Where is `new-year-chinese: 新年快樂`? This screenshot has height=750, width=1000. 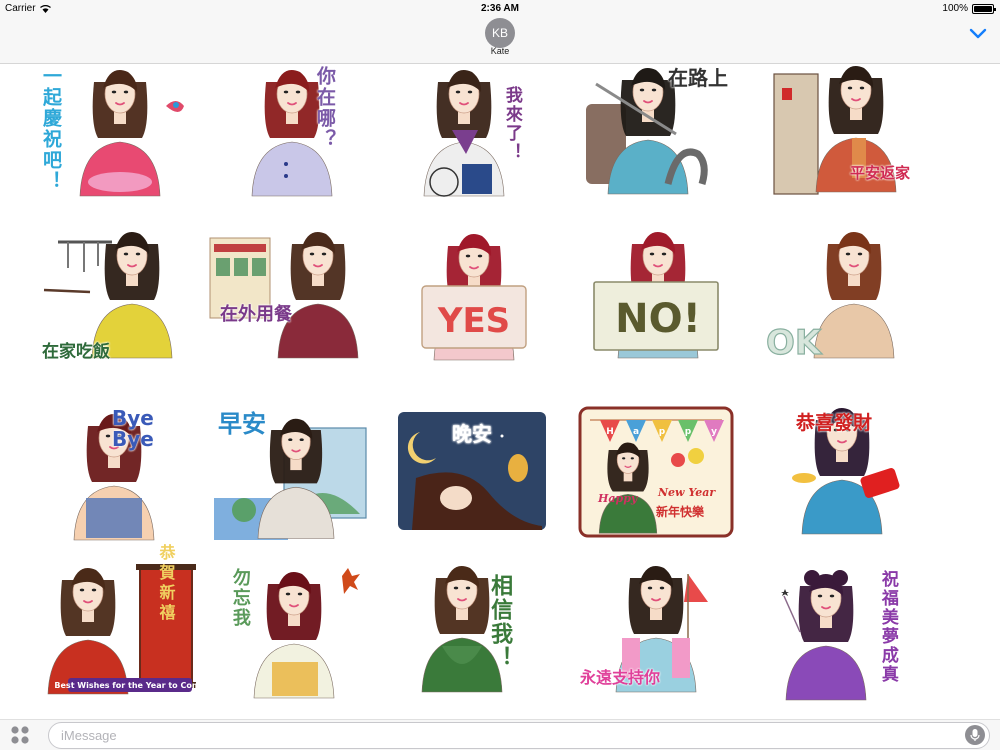
new-year-chinese: 新年快樂 is located at coordinates (680, 511).